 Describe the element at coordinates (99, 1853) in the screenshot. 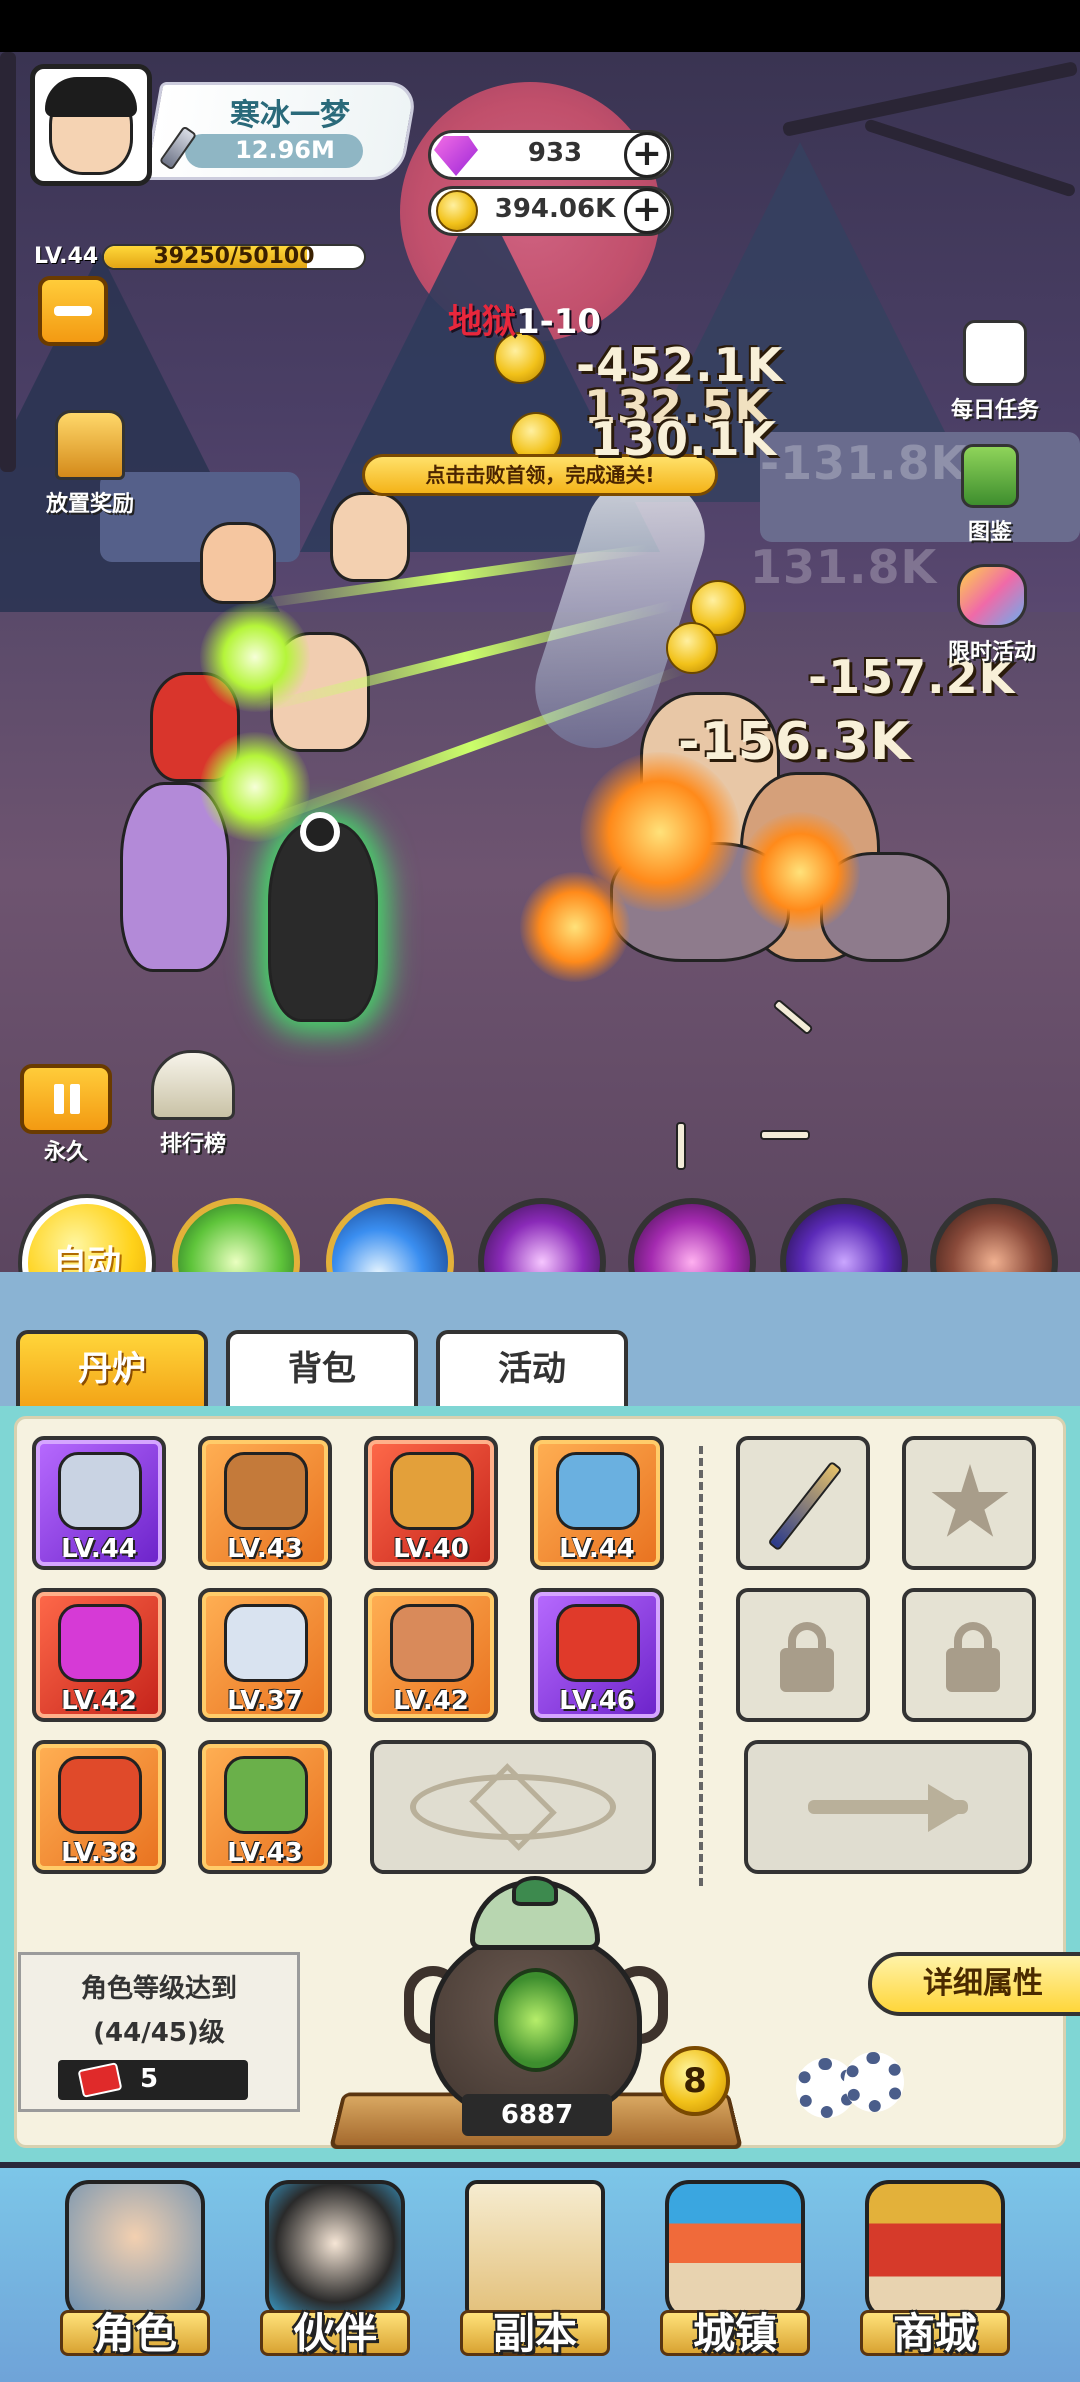

I see `equipment-level: LV.38` at that location.